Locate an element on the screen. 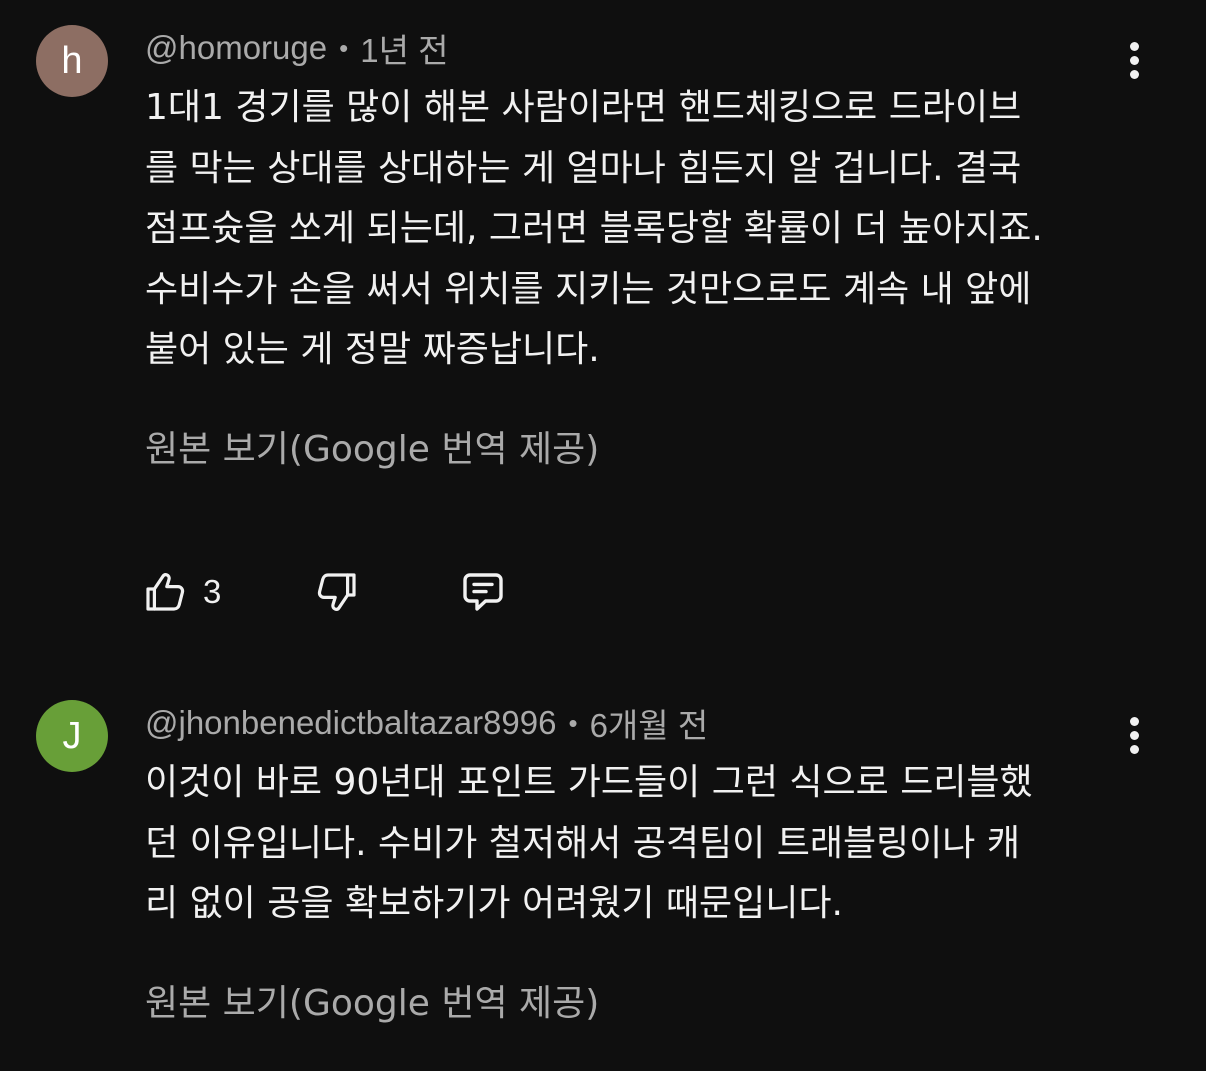 This screenshot has height=1071, width=1206. comment-time: 1년 전 is located at coordinates (404, 48).